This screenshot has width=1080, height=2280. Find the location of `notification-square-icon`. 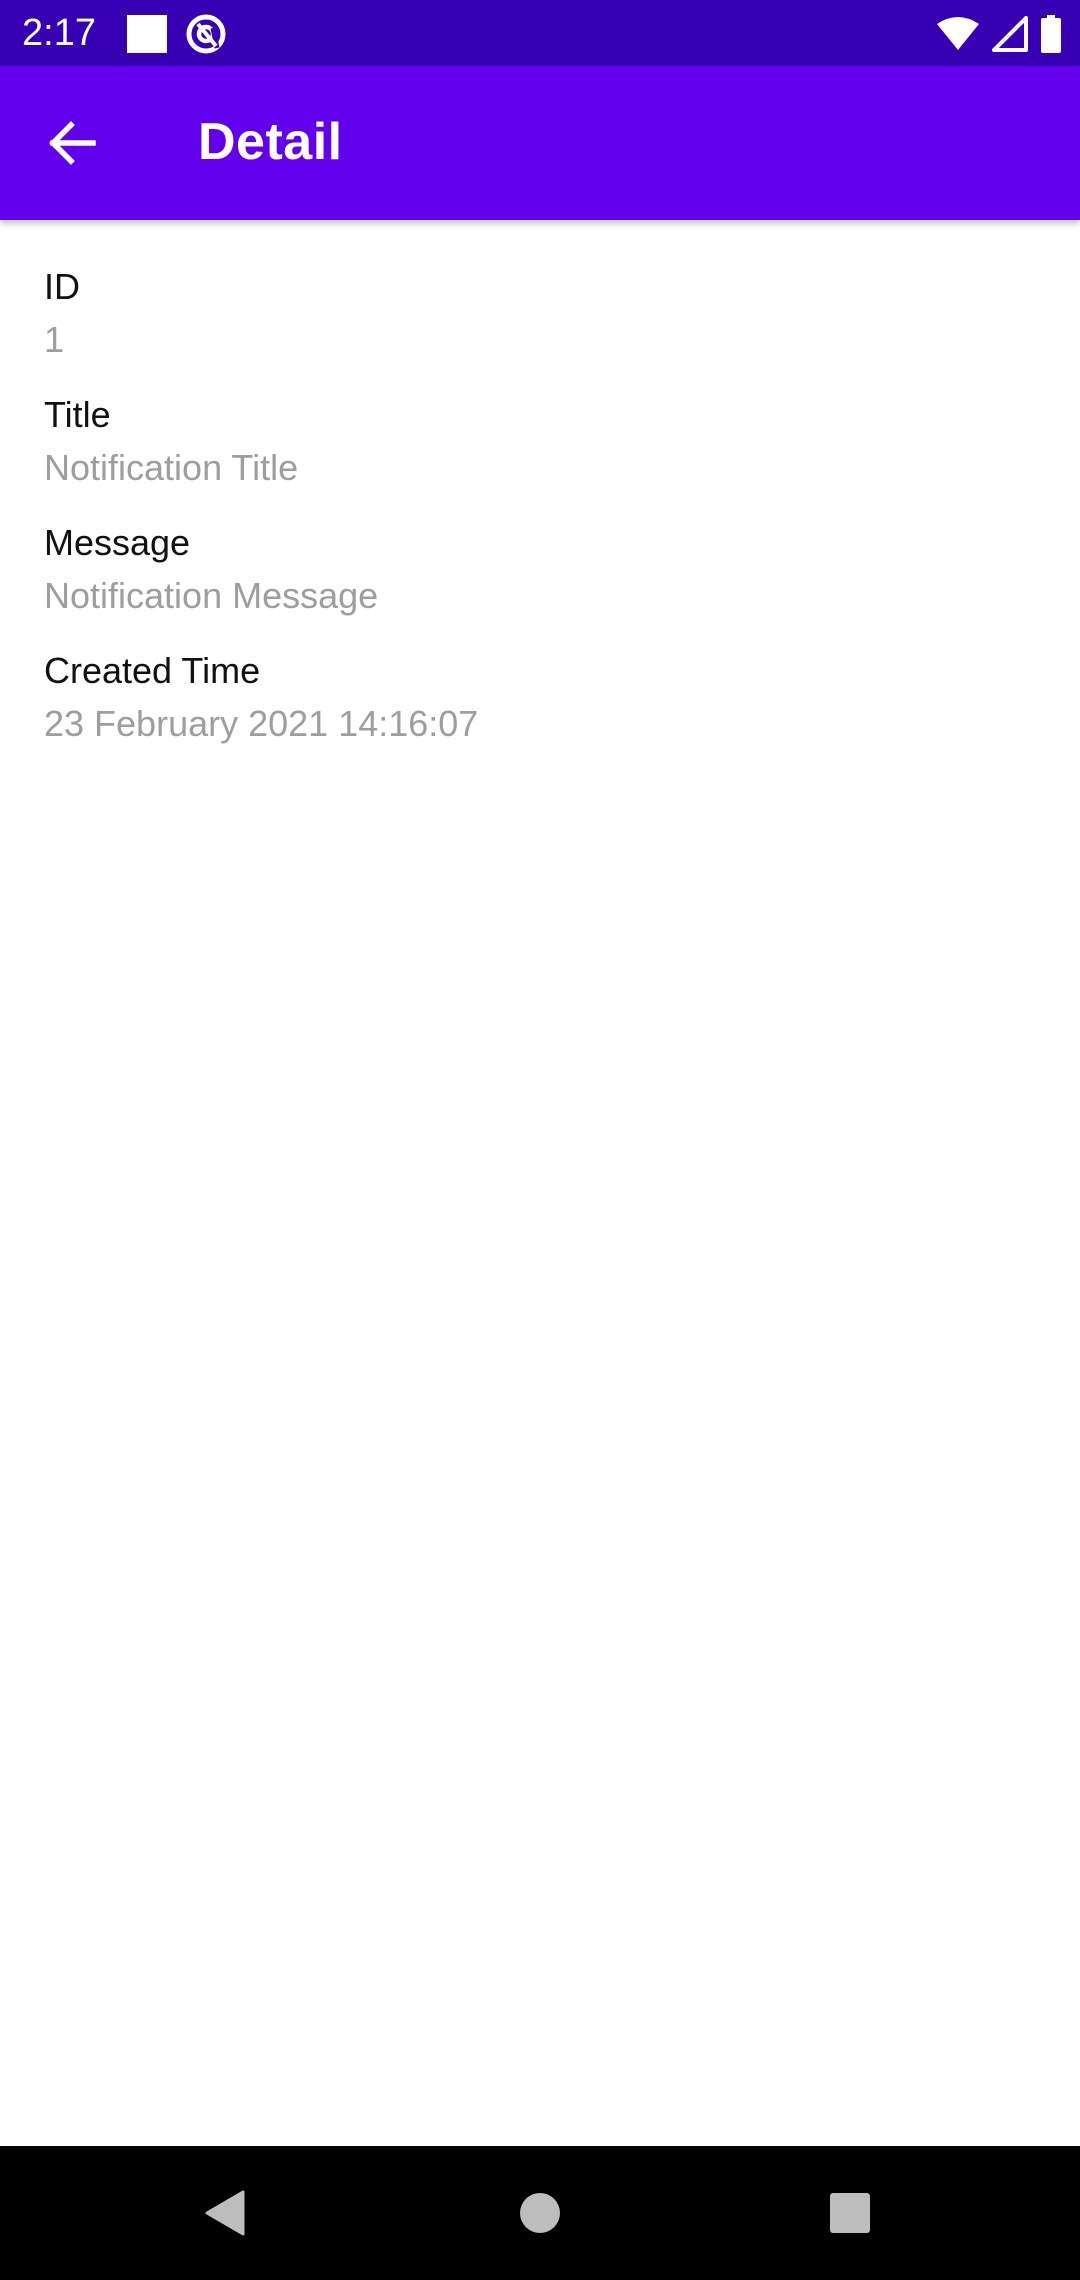

notification-square-icon is located at coordinates (147, 34).